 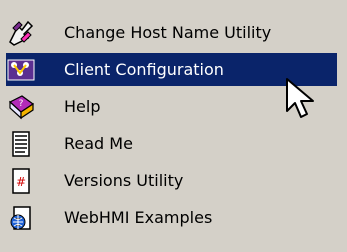 I want to click on client-configuration-icon, so click(x=21, y=69).